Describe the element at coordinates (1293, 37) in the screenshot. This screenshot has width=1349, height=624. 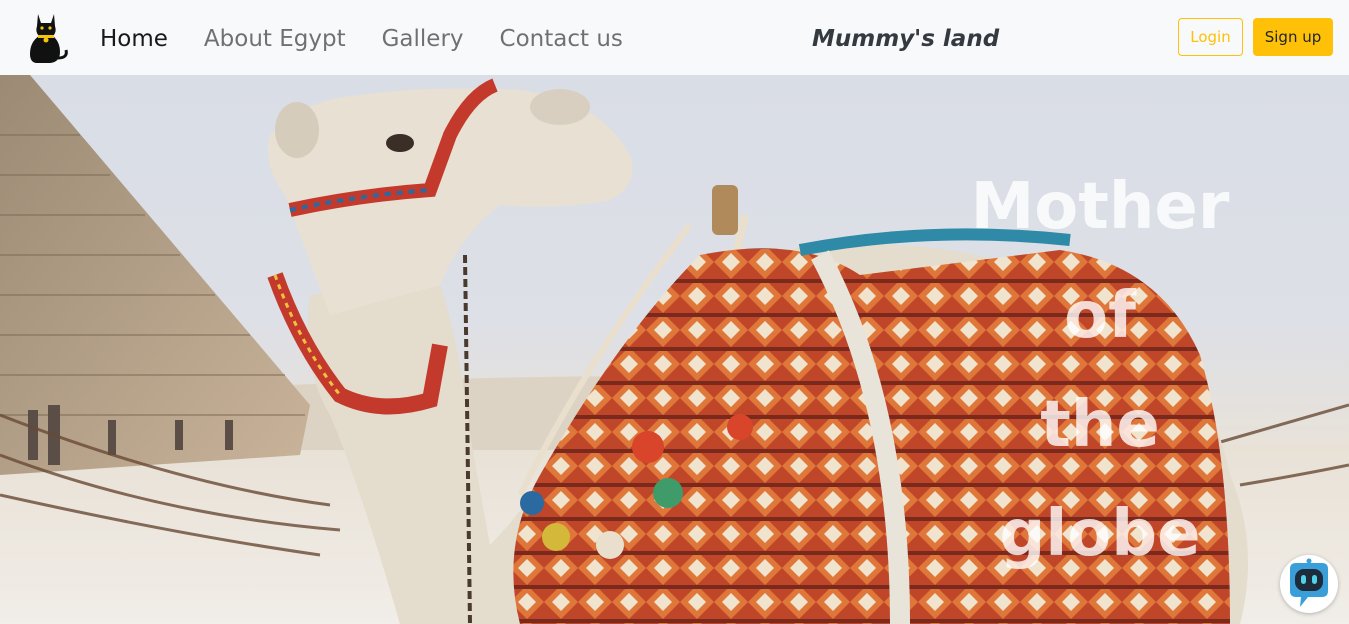
I see `signup-button: Sign up` at that location.